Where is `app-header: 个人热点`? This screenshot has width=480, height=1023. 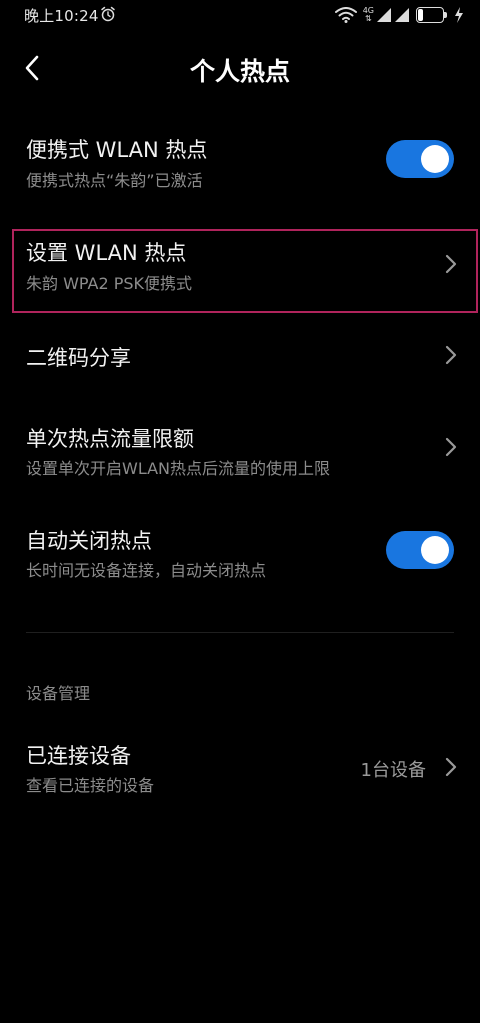 app-header: 个人热点 is located at coordinates (240, 68).